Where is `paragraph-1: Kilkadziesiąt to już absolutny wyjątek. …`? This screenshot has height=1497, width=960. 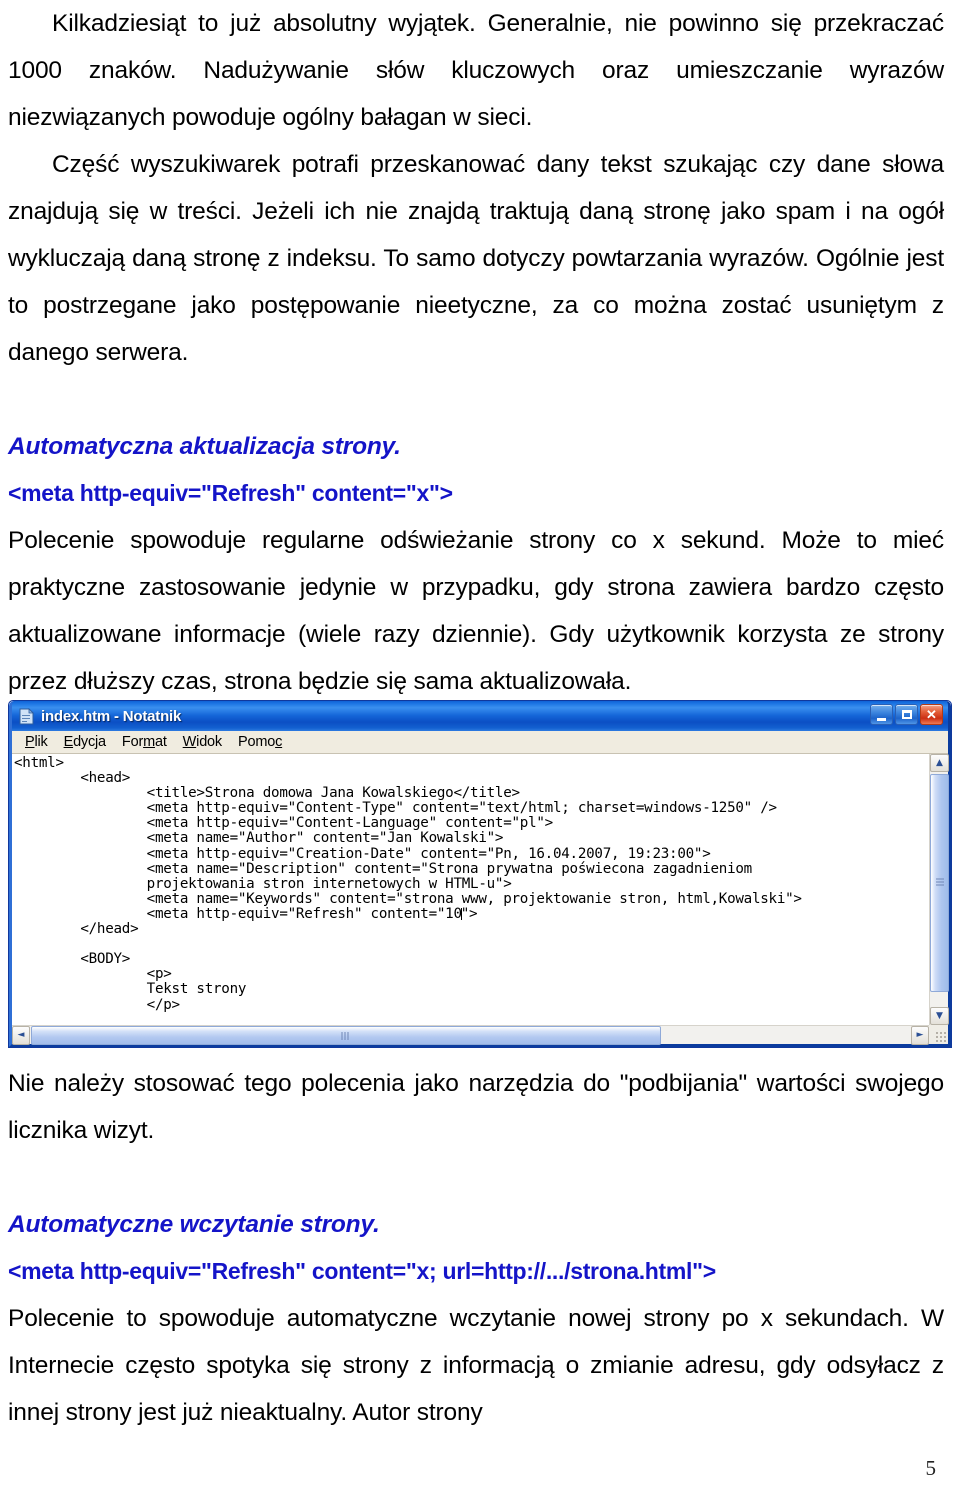
paragraph-1: Kilkadziesiąt to już absolutny wyjątek. … is located at coordinates (476, 70).